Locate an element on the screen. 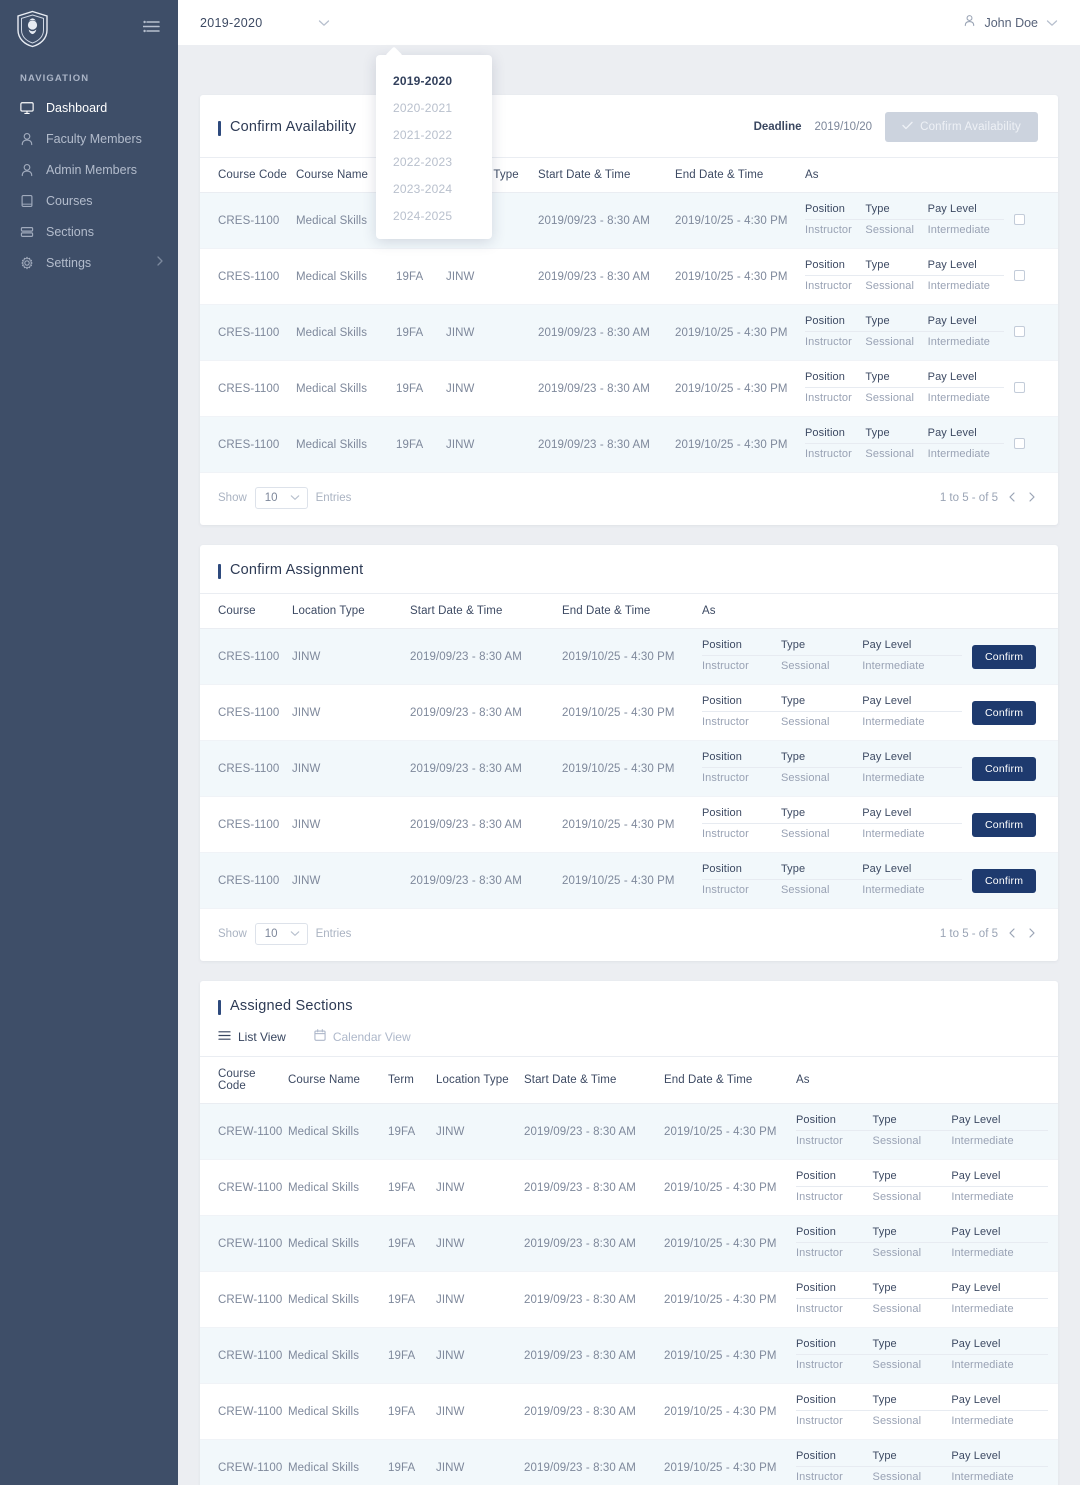 This screenshot has height=1485, width=1080. entries-value: 10 is located at coordinates (271, 934).